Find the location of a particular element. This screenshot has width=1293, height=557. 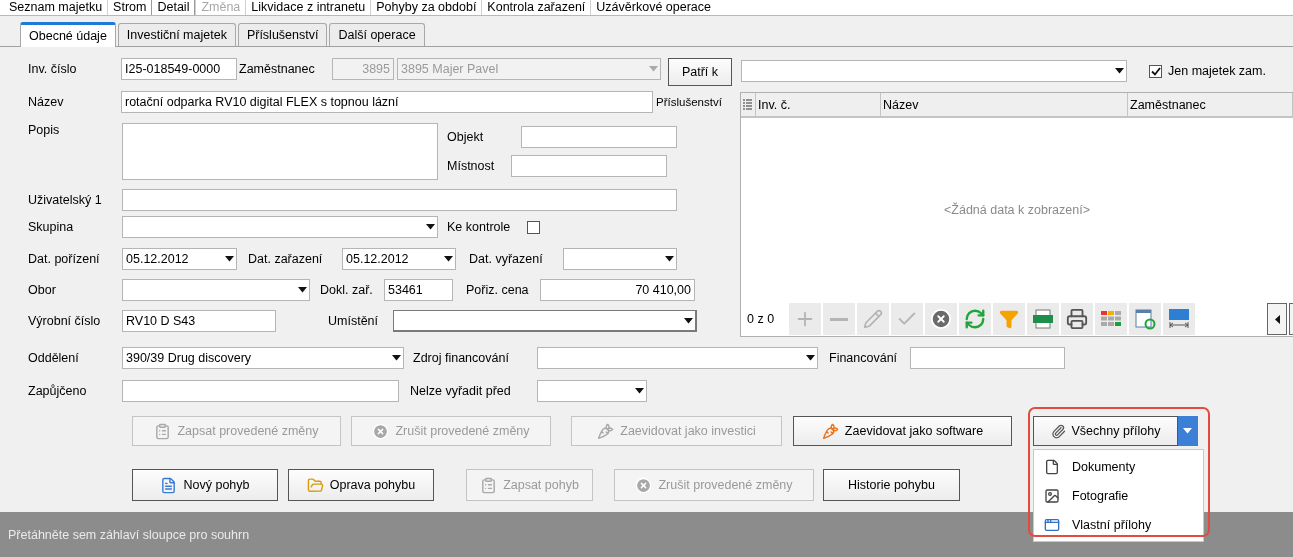

input-field: 53461 is located at coordinates (418, 290).